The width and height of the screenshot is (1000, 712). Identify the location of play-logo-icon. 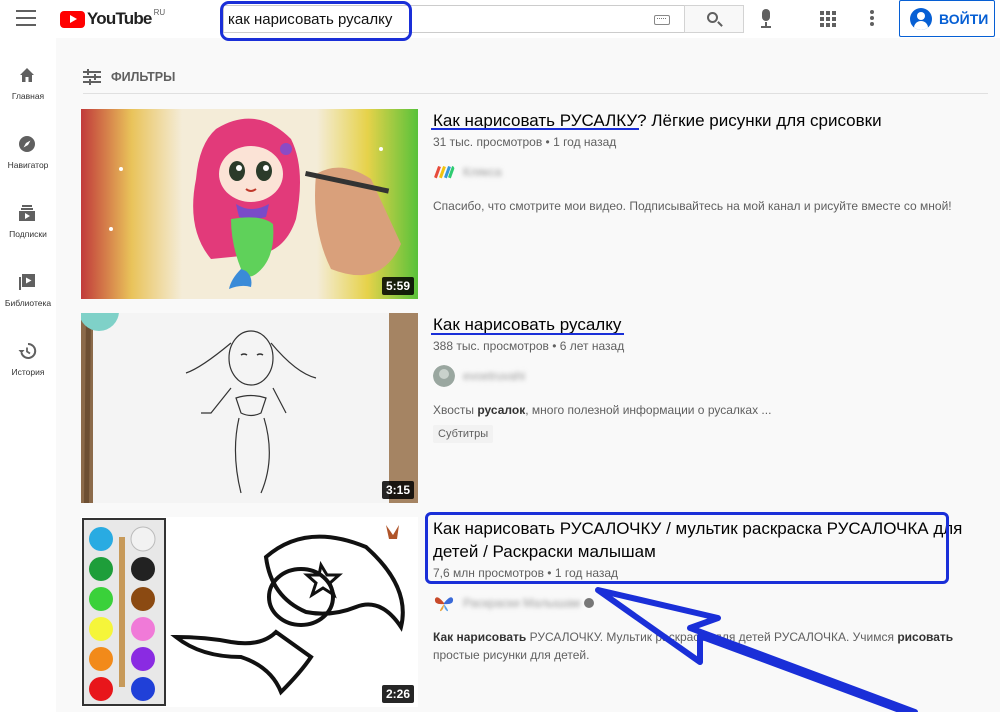
(72, 19).